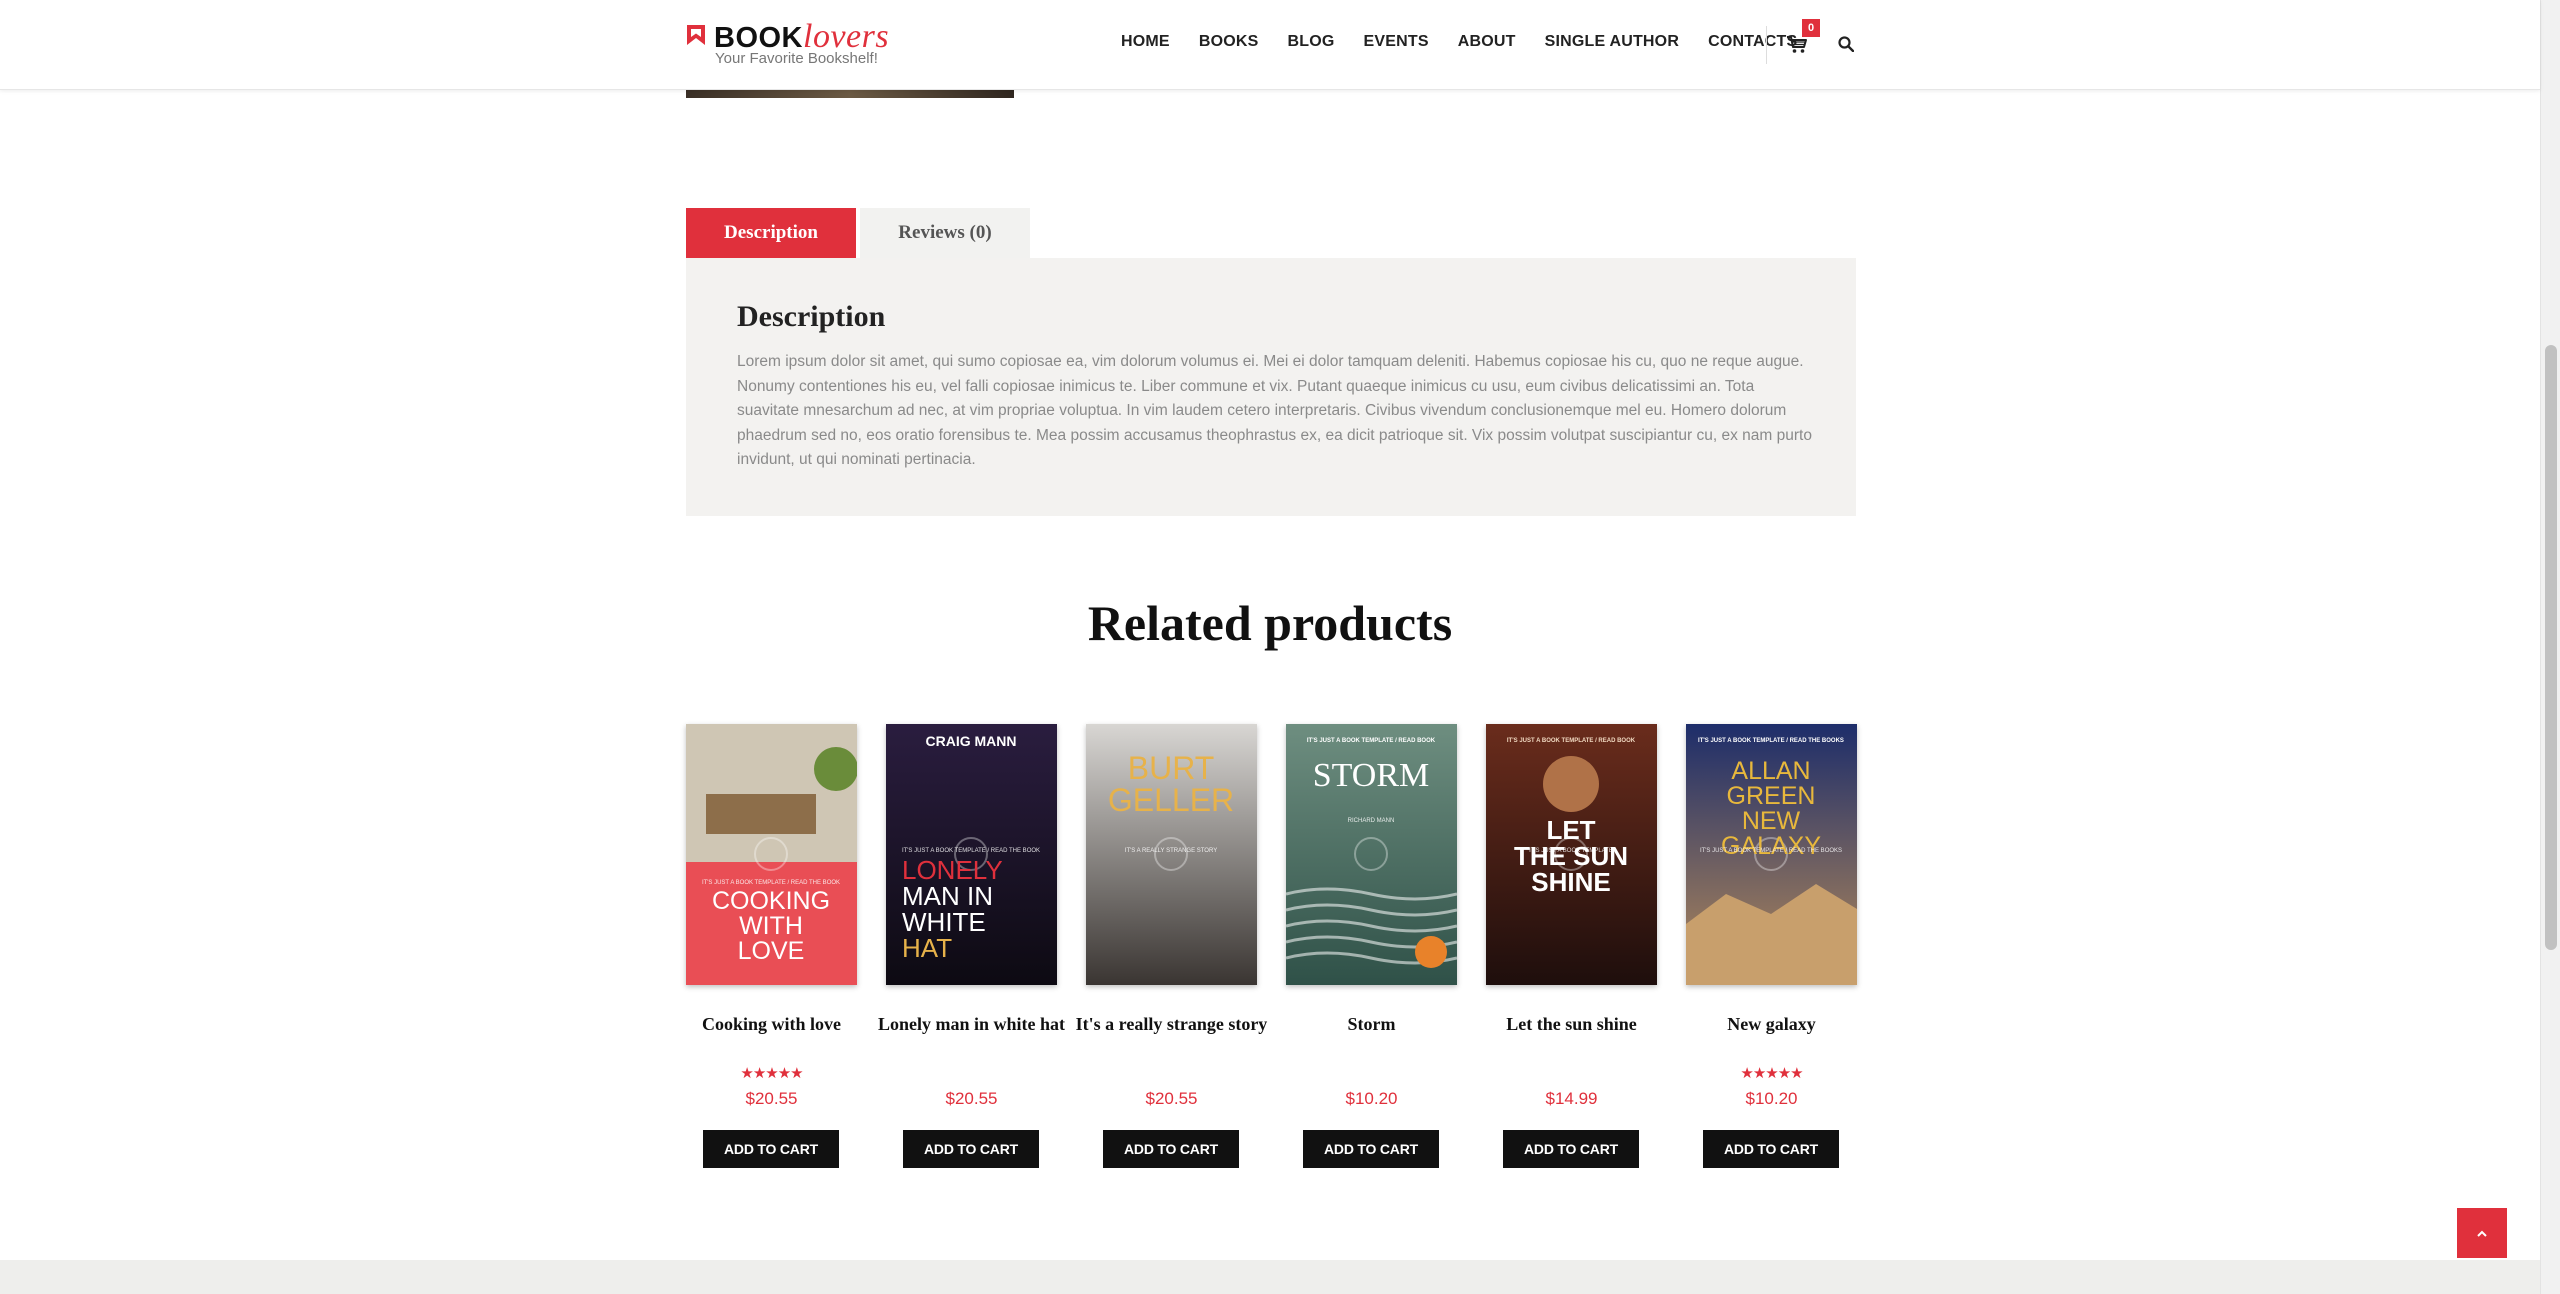 Image resolution: width=2560 pixels, height=1294 pixels. I want to click on product-title: Cooking with love, so click(771, 1024).